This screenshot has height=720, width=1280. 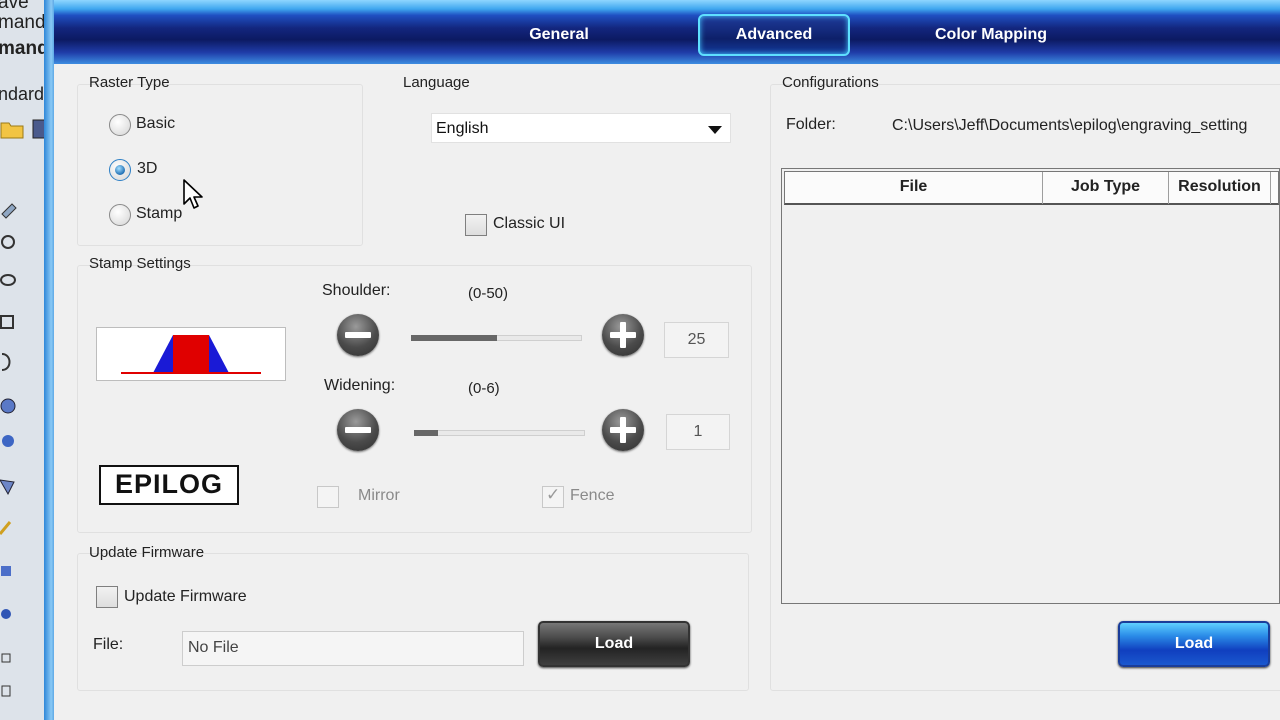 I want to click on folder-icon, so click(x=12, y=130).